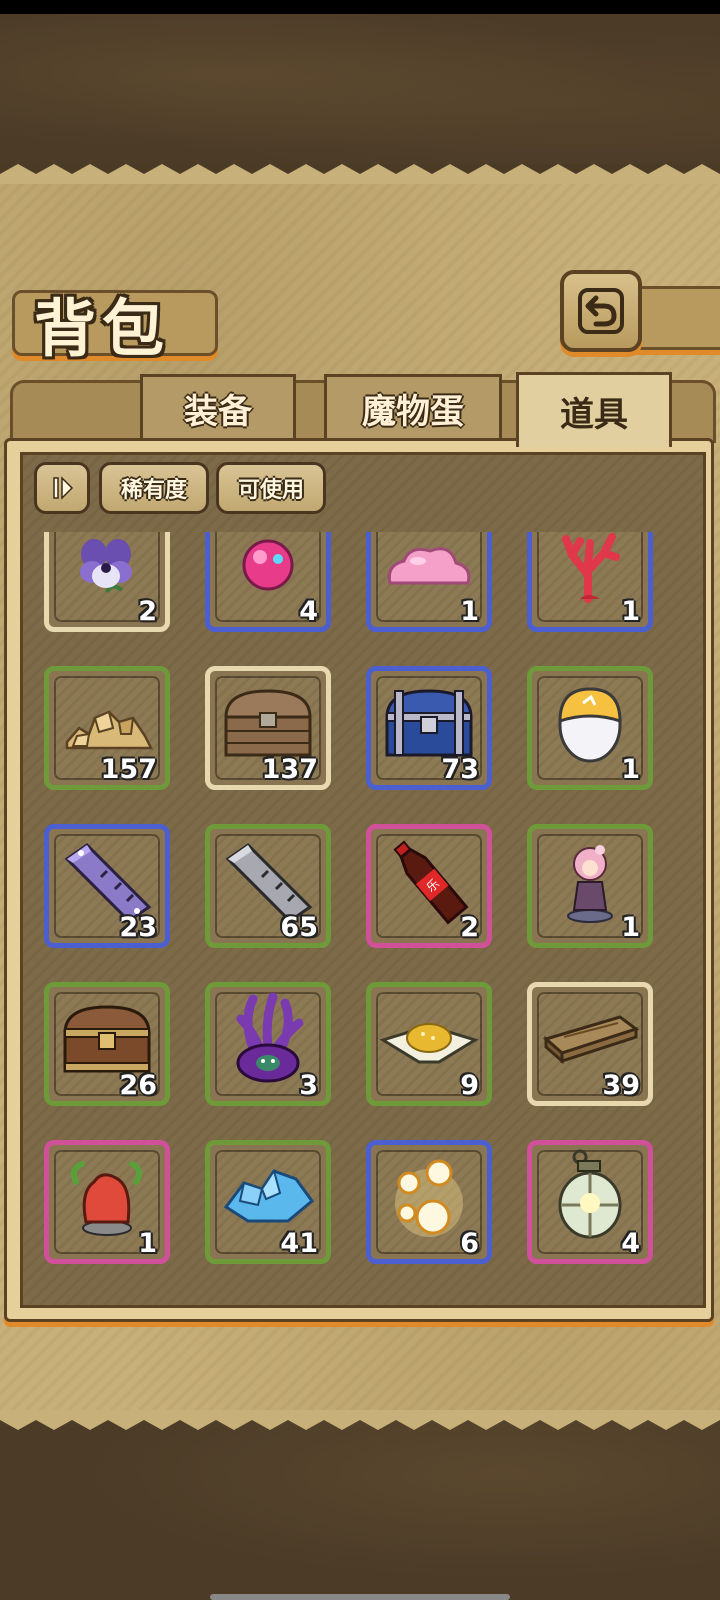 This screenshot has height=1600, width=720. I want to click on tab-monster-egg: 魔物蛋, so click(413, 406).